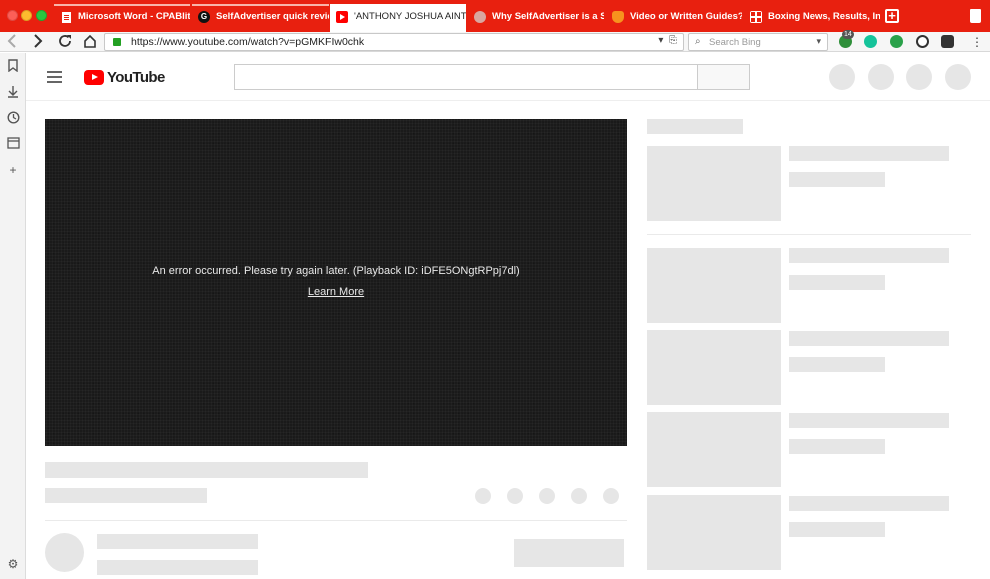 Image resolution: width=990 pixels, height=579 pixels. Describe the element at coordinates (848, 34) in the screenshot. I see `extension-badge: 14` at that location.